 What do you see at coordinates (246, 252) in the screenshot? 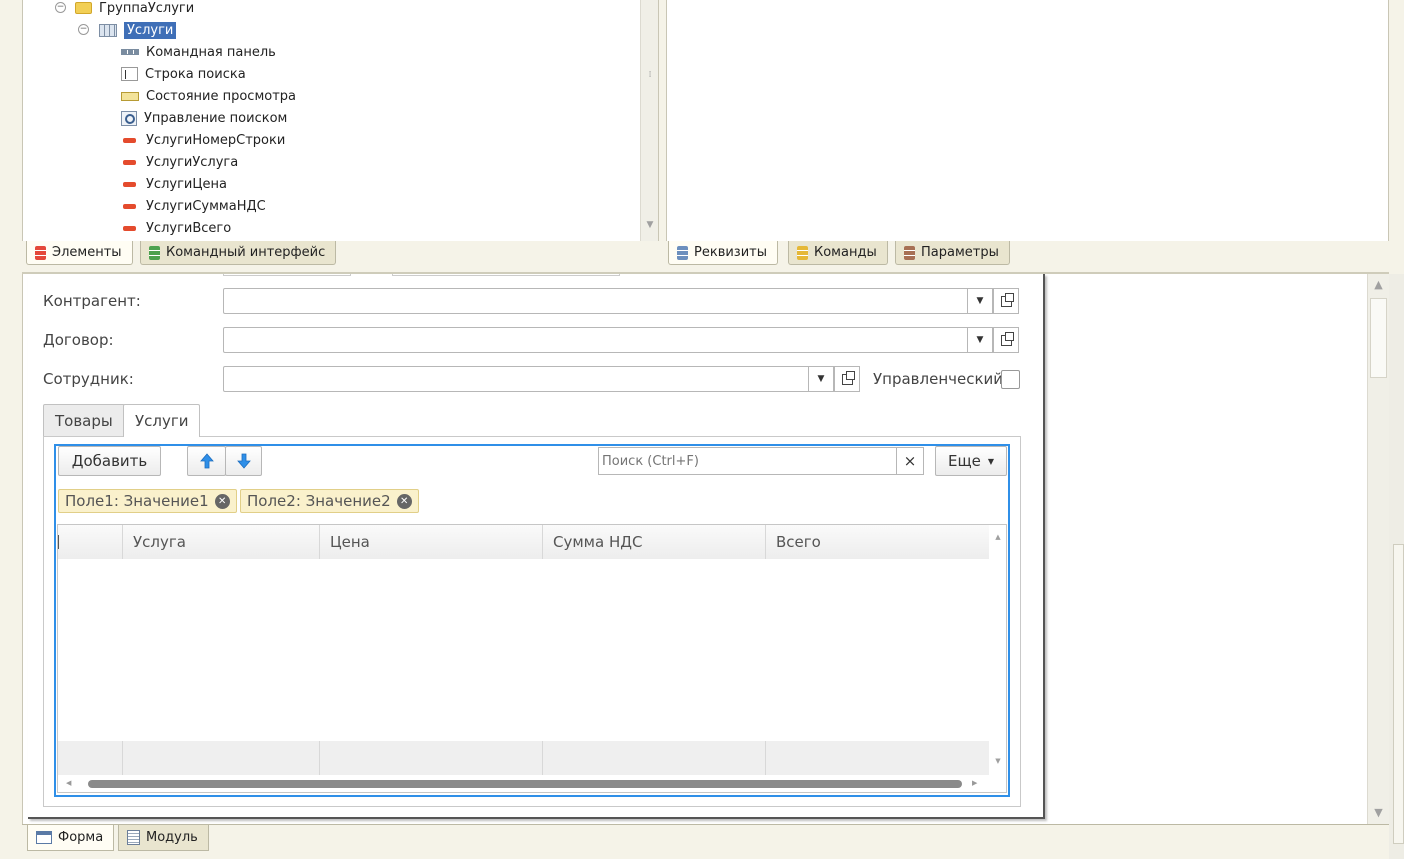
I see `tab-label: Командный интерфейс` at bounding box center [246, 252].